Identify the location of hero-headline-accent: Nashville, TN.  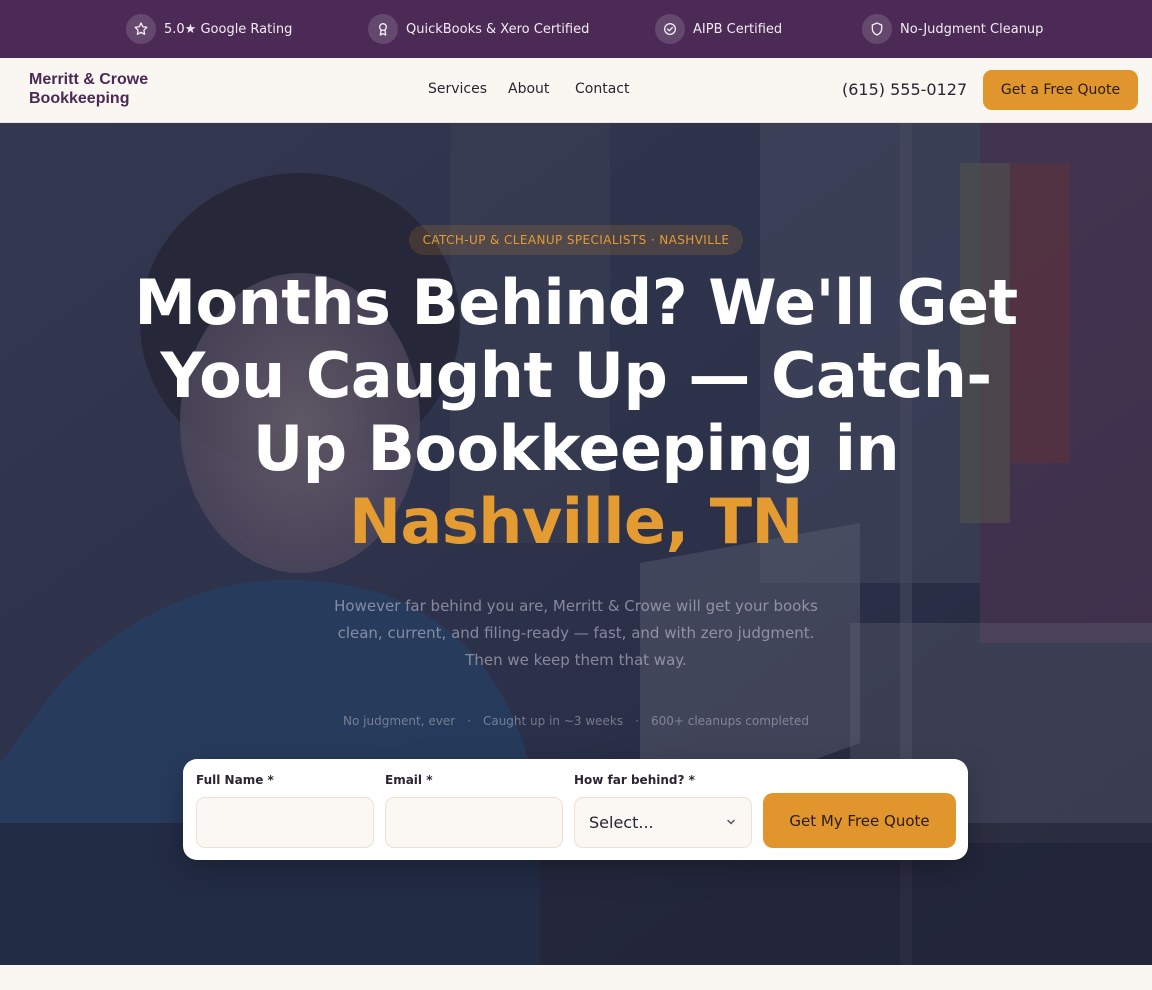
(576, 521).